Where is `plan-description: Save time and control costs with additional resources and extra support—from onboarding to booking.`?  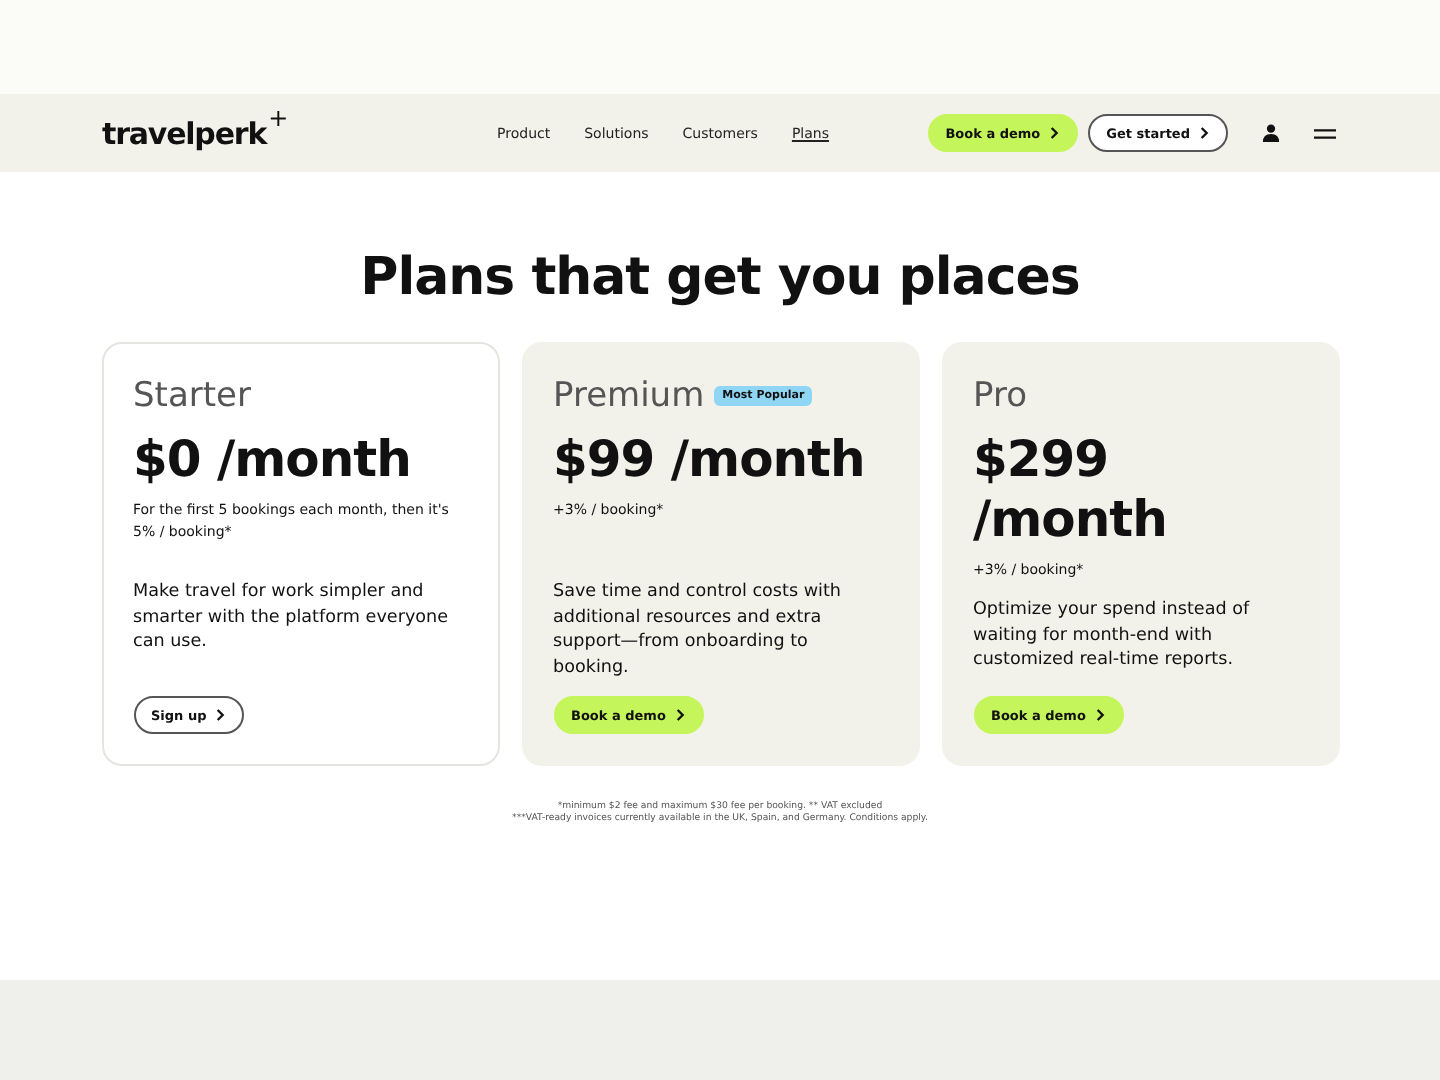 plan-description: Save time and control costs with additional resources and extra support—from onboarding to booking. is located at coordinates (698, 630).